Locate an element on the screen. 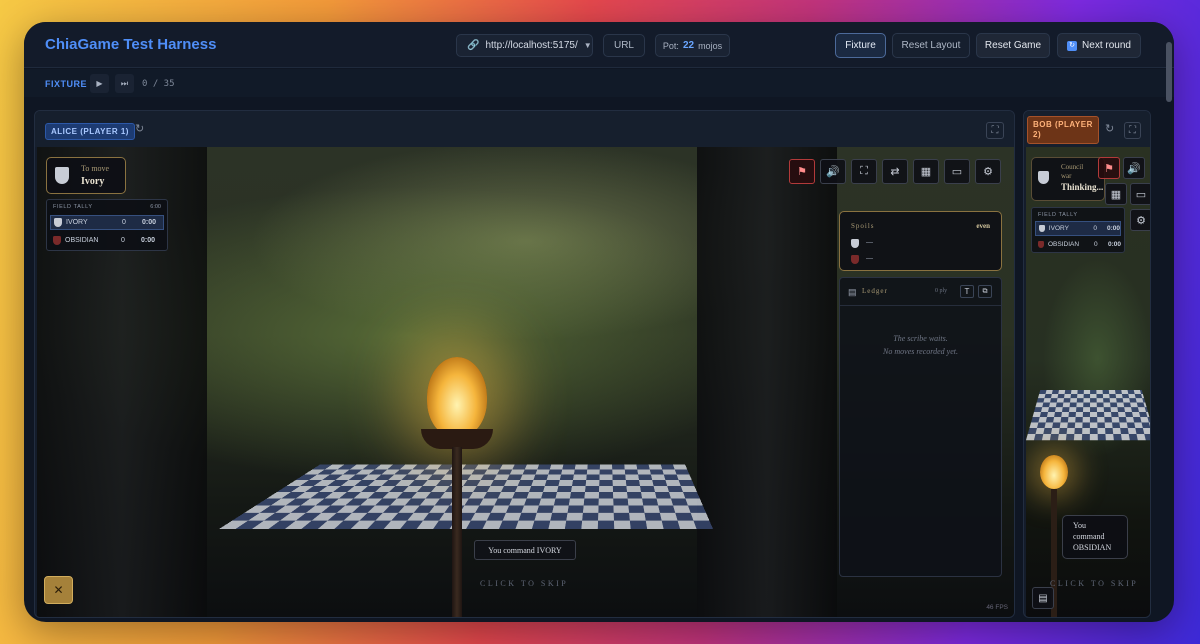 The image size is (1200, 644). ledger-divider is located at coordinates (920, 305).